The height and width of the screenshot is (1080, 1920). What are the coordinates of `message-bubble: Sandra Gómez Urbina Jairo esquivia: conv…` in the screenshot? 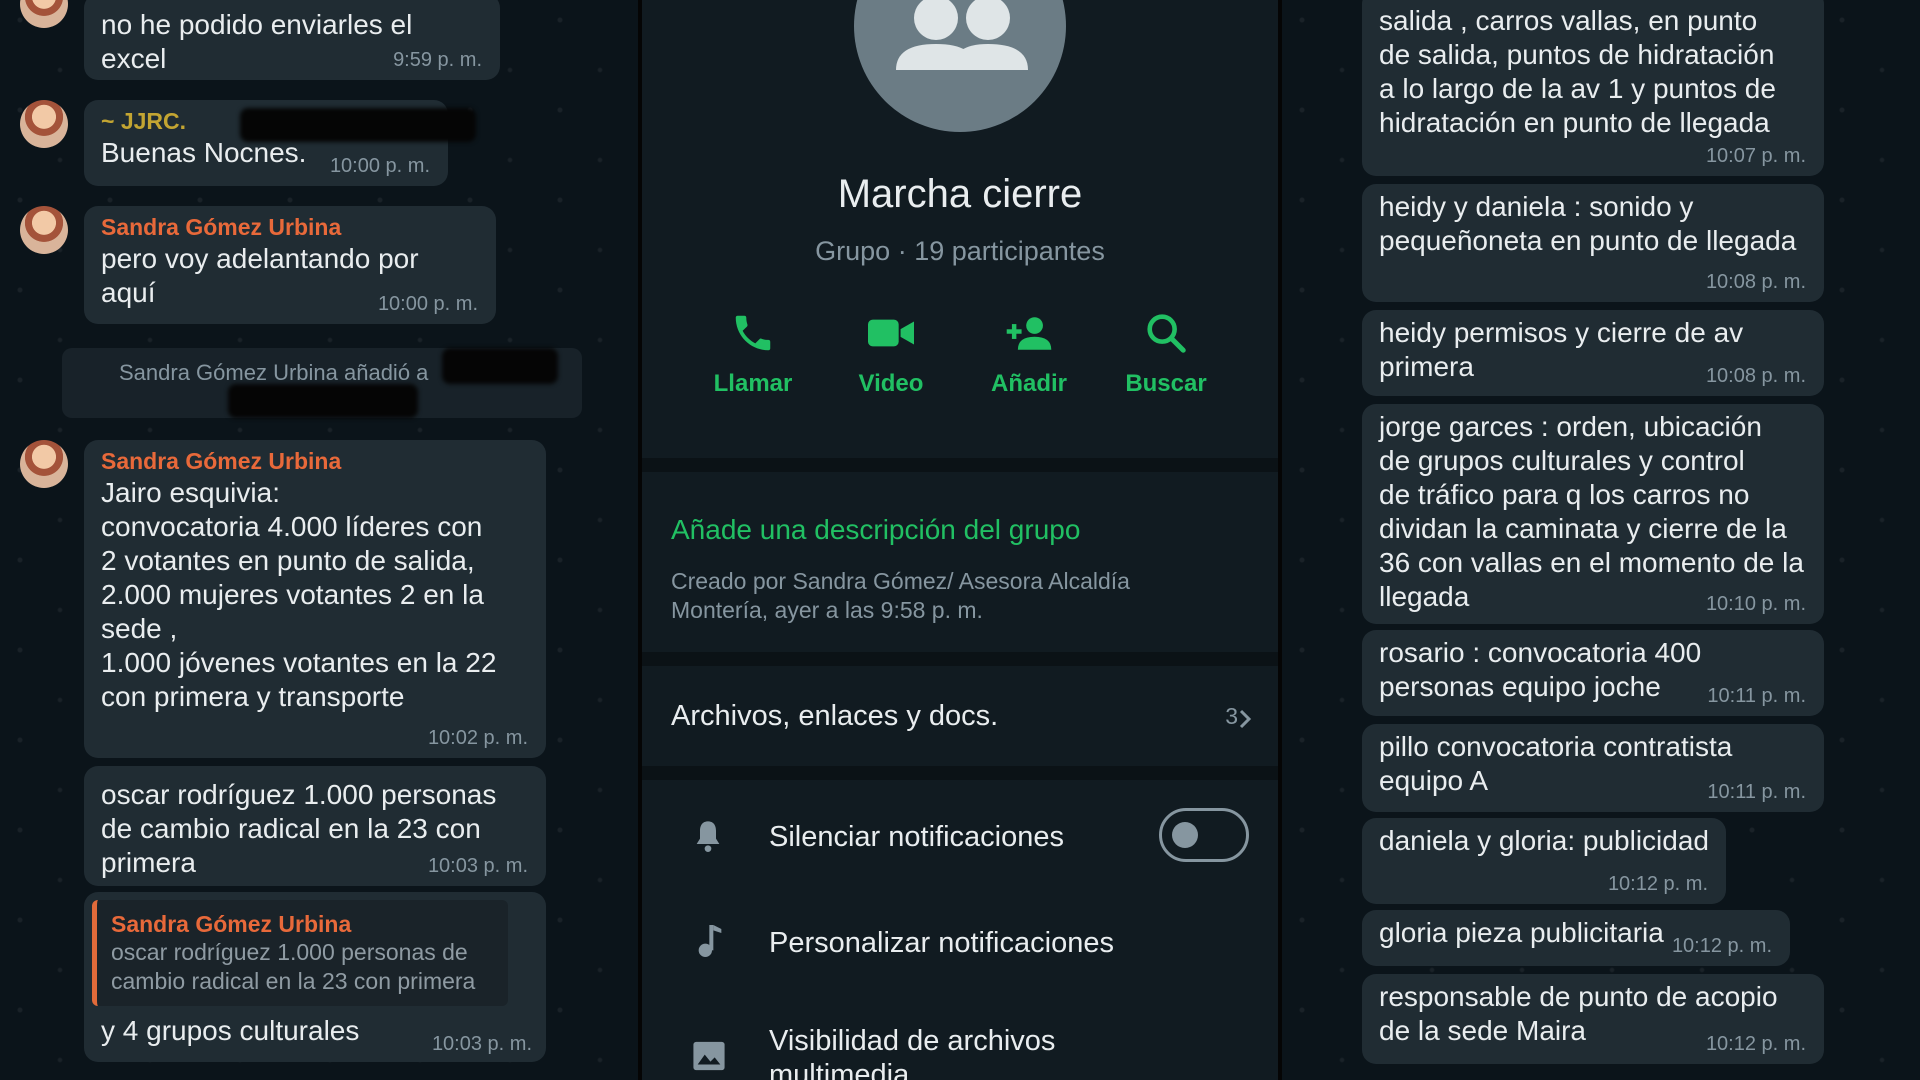 It's located at (315, 599).